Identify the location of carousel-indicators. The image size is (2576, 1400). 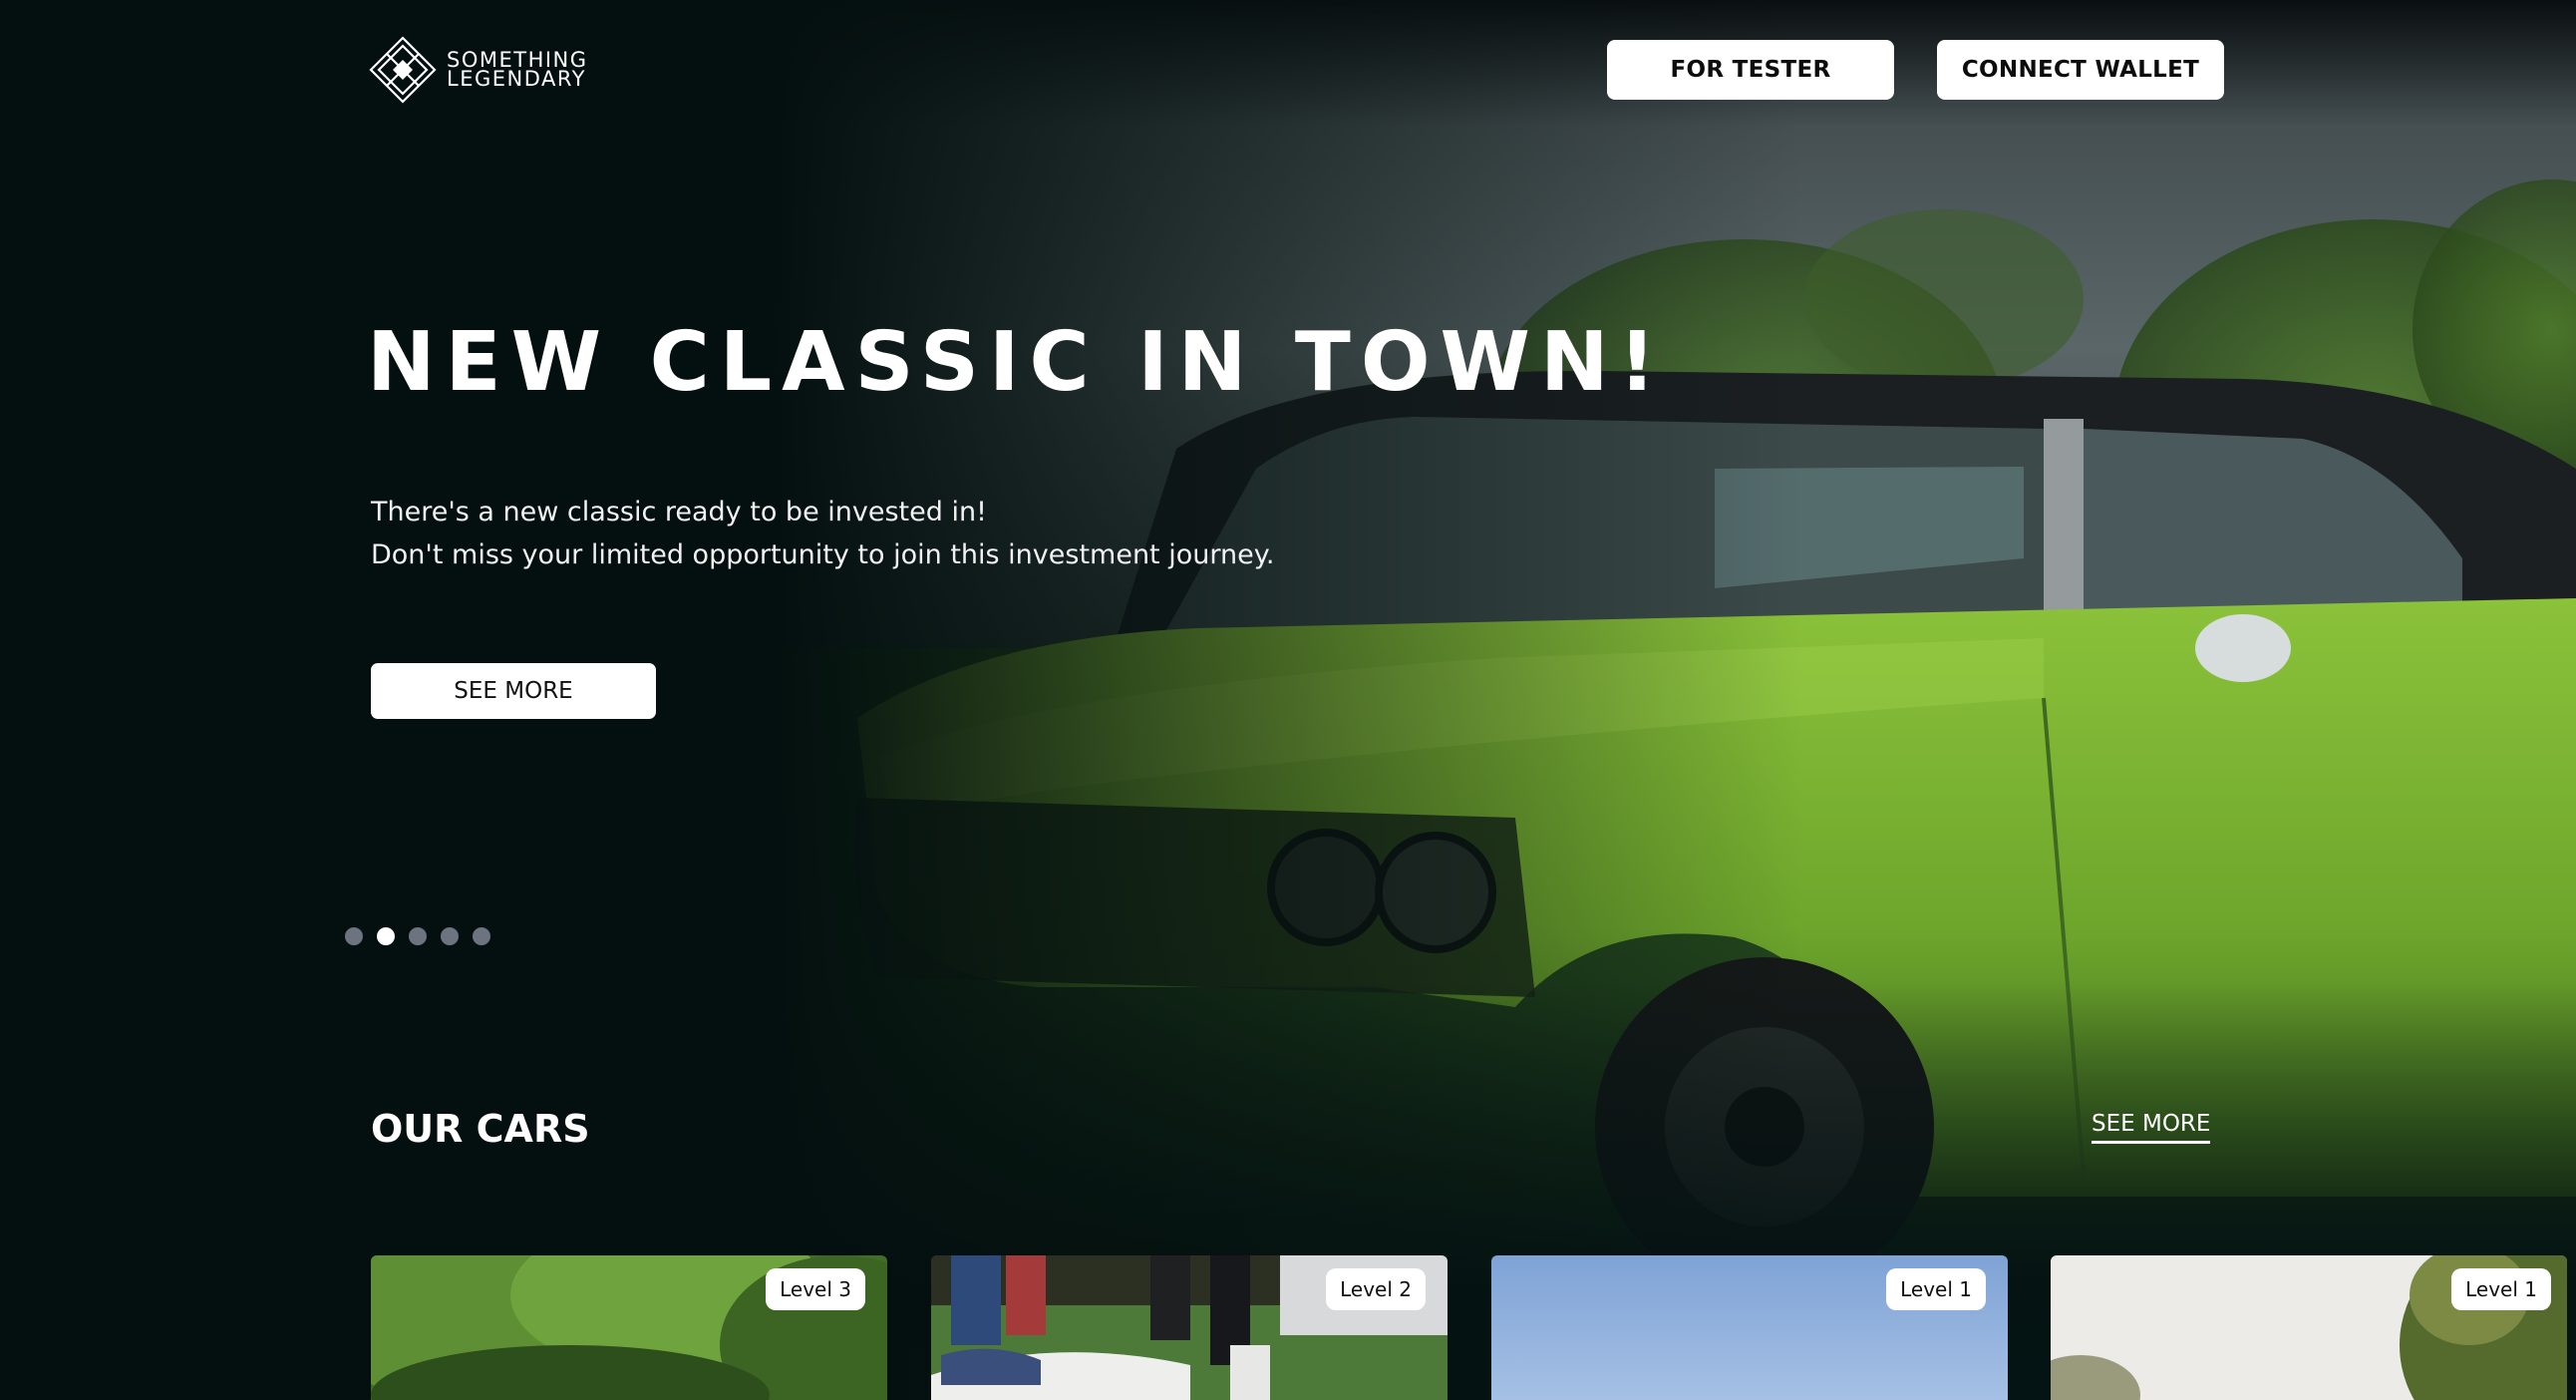
(417, 936).